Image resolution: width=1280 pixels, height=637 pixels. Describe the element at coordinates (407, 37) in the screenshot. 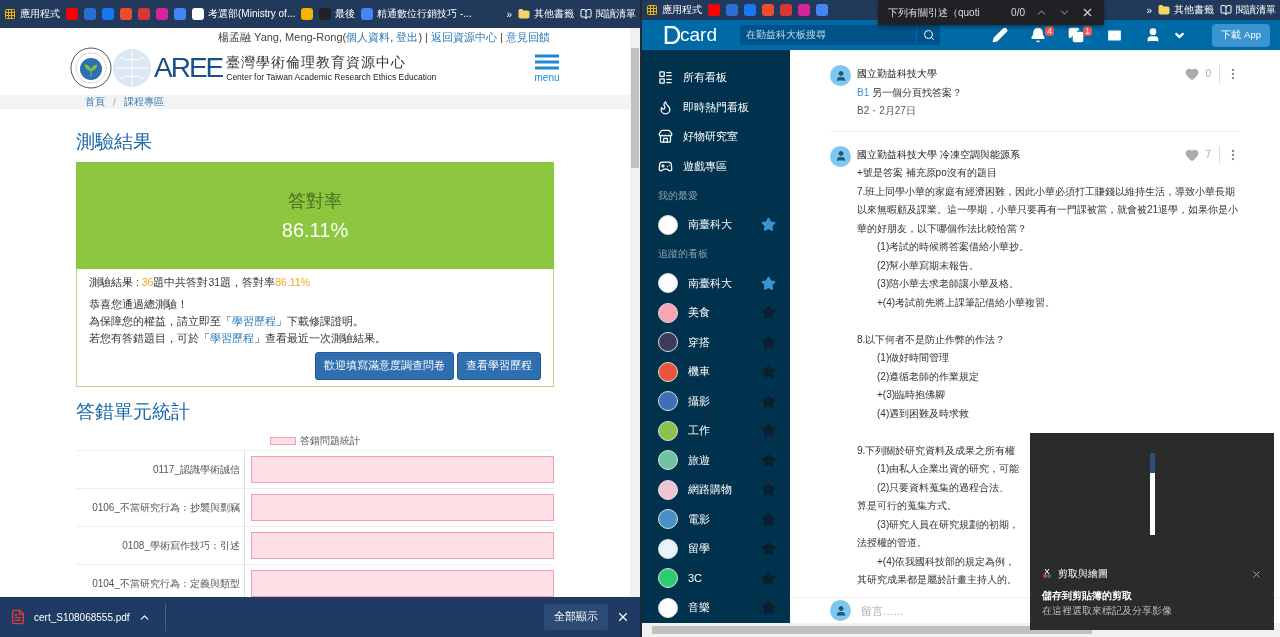

I see `user-link: 登出` at that location.